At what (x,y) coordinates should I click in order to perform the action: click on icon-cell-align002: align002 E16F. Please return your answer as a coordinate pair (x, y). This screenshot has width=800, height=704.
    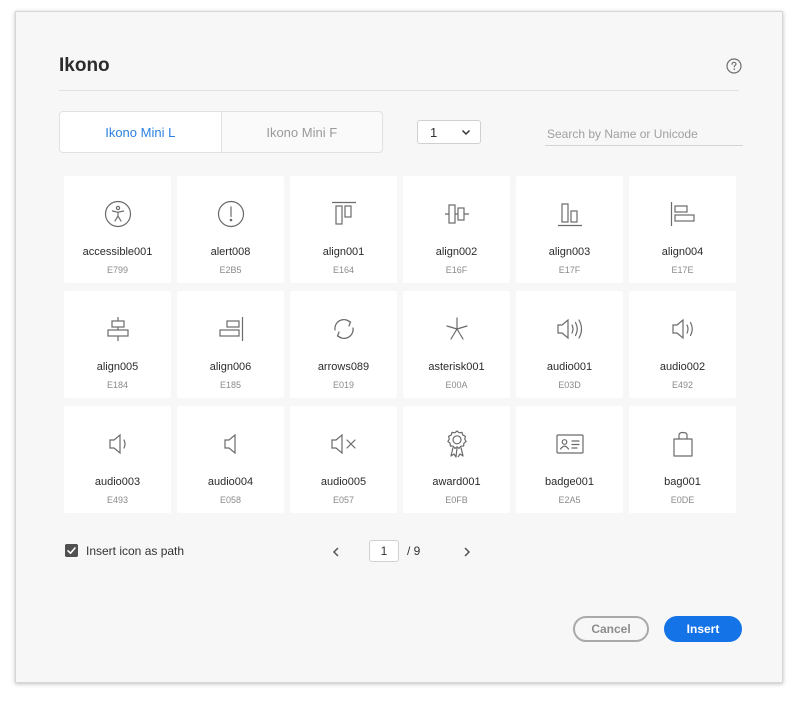
    Looking at the image, I should click on (456, 229).